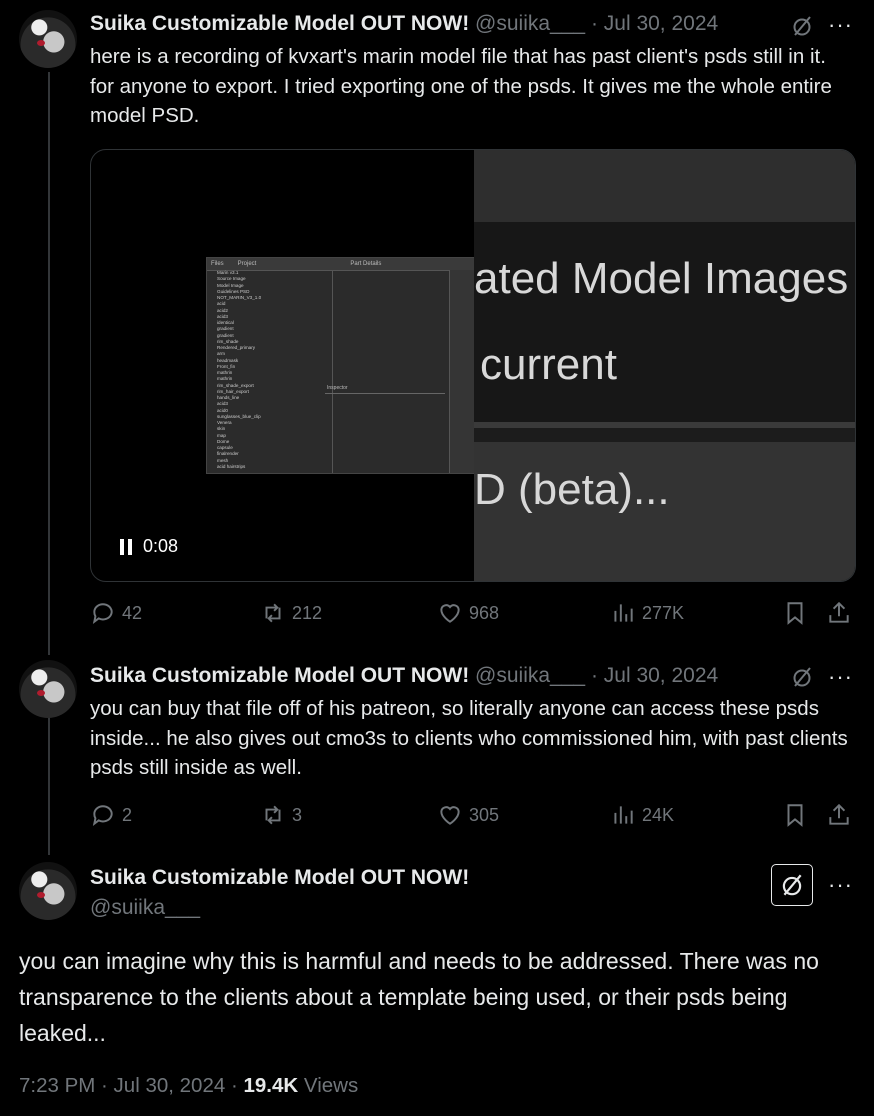 The width and height of the screenshot is (874, 1116). Describe the element at coordinates (366, 264) in the screenshot. I see `mini-tab: Part Details` at that location.